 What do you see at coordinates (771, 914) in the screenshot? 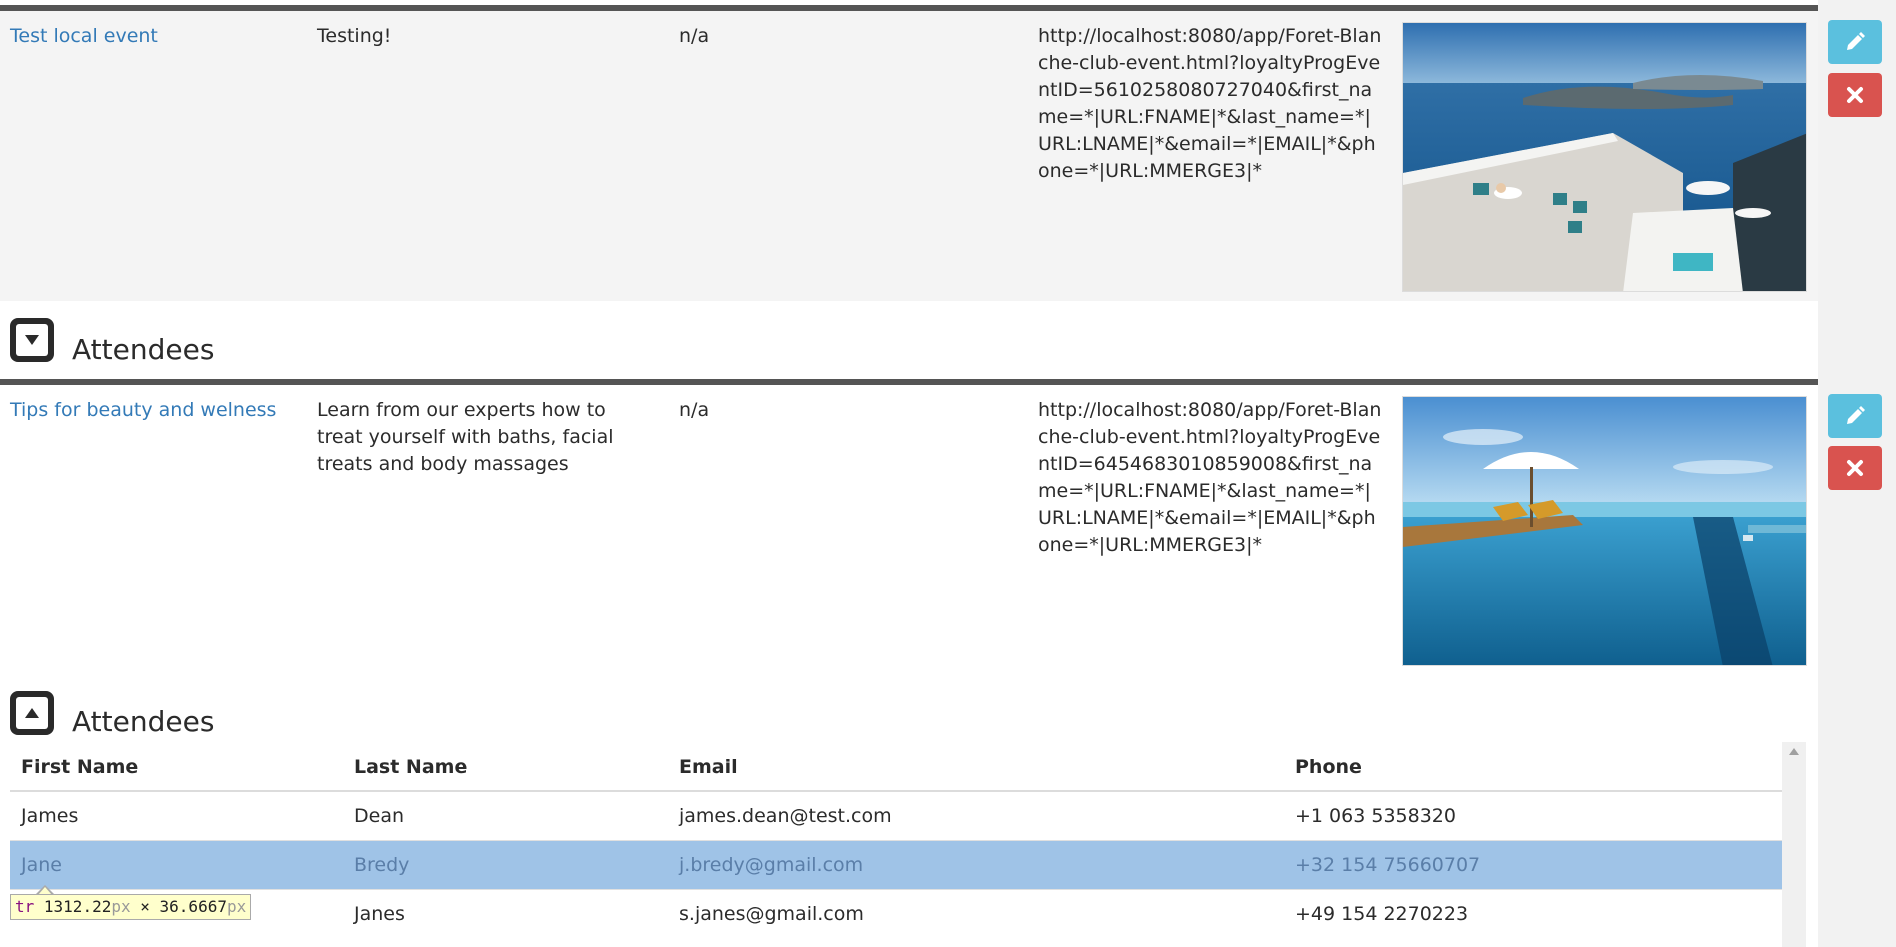
I see `cell-email: s.janes@gmail.com` at bounding box center [771, 914].